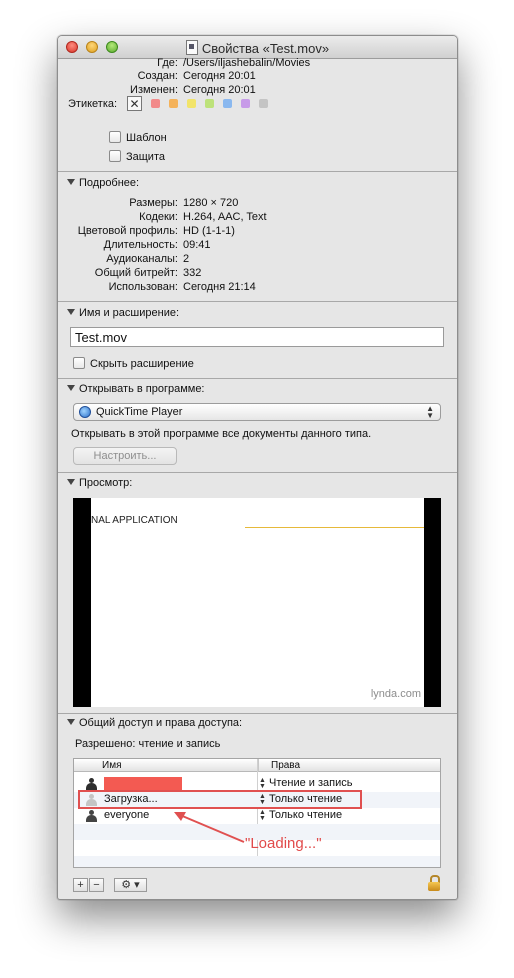 Image resolution: width=514 pixels, height=978 pixels. What do you see at coordinates (192, 273) in the screenshot?
I see `more-info-value: 332` at bounding box center [192, 273].